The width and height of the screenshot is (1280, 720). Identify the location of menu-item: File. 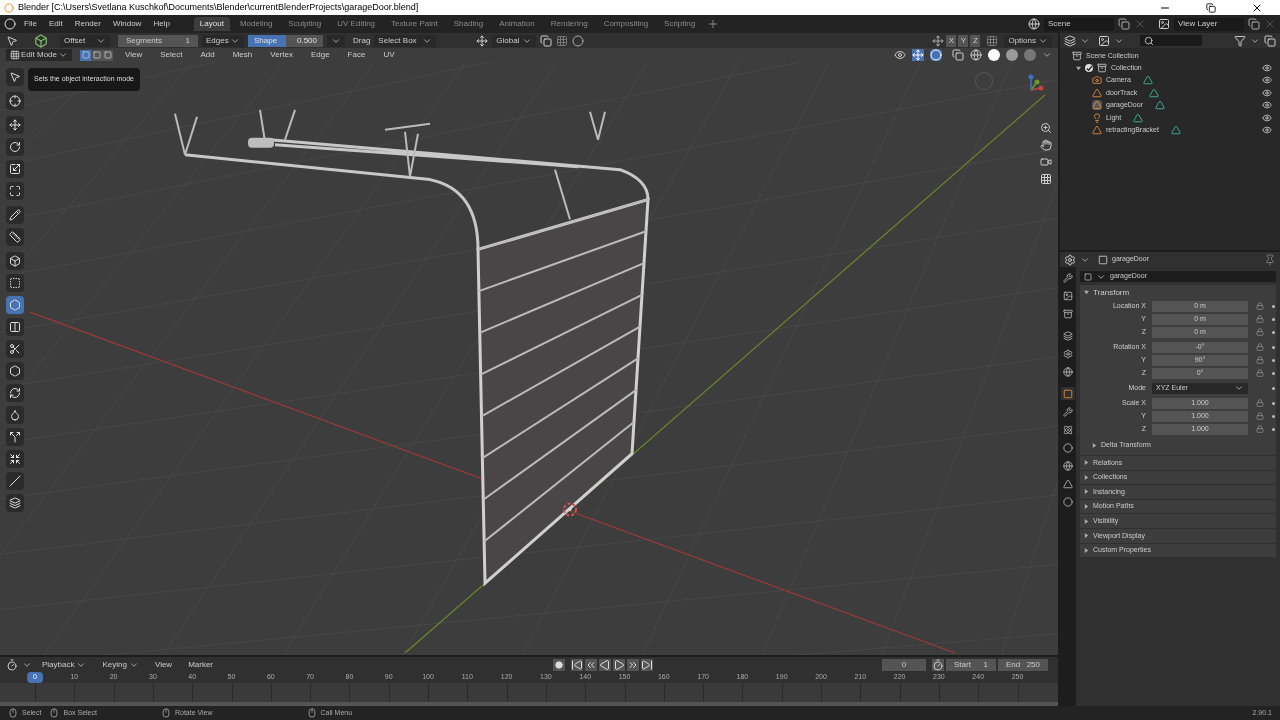
(30, 24).